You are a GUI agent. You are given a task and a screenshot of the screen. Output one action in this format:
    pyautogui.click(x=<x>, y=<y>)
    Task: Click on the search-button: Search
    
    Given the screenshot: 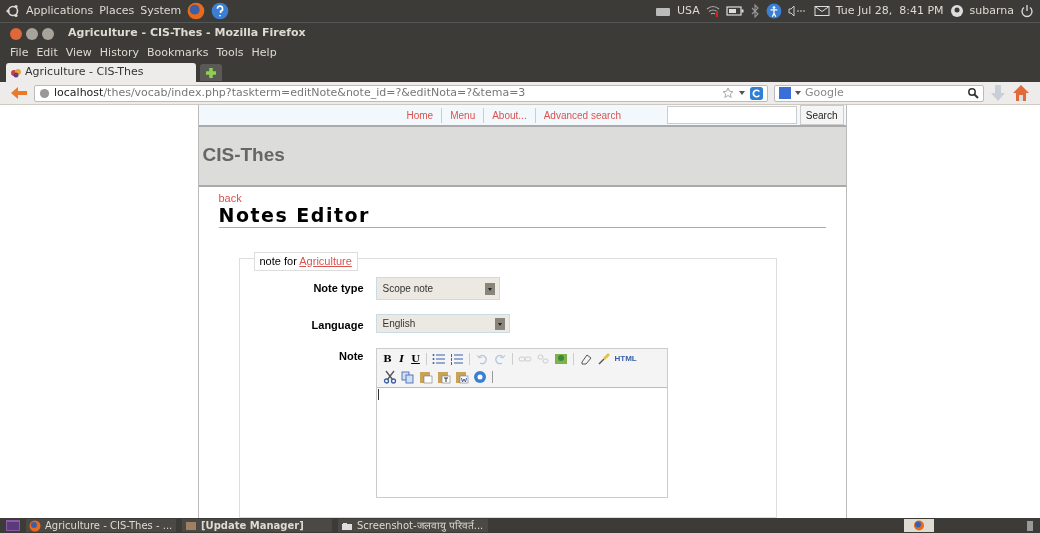 What is the action you would take?
    pyautogui.click(x=821, y=115)
    